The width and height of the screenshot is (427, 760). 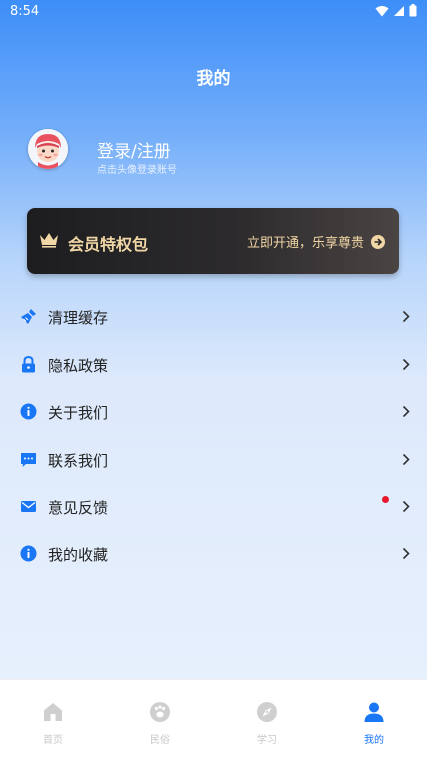 I want to click on login-hint: 点击头像登录账号, so click(x=137, y=170).